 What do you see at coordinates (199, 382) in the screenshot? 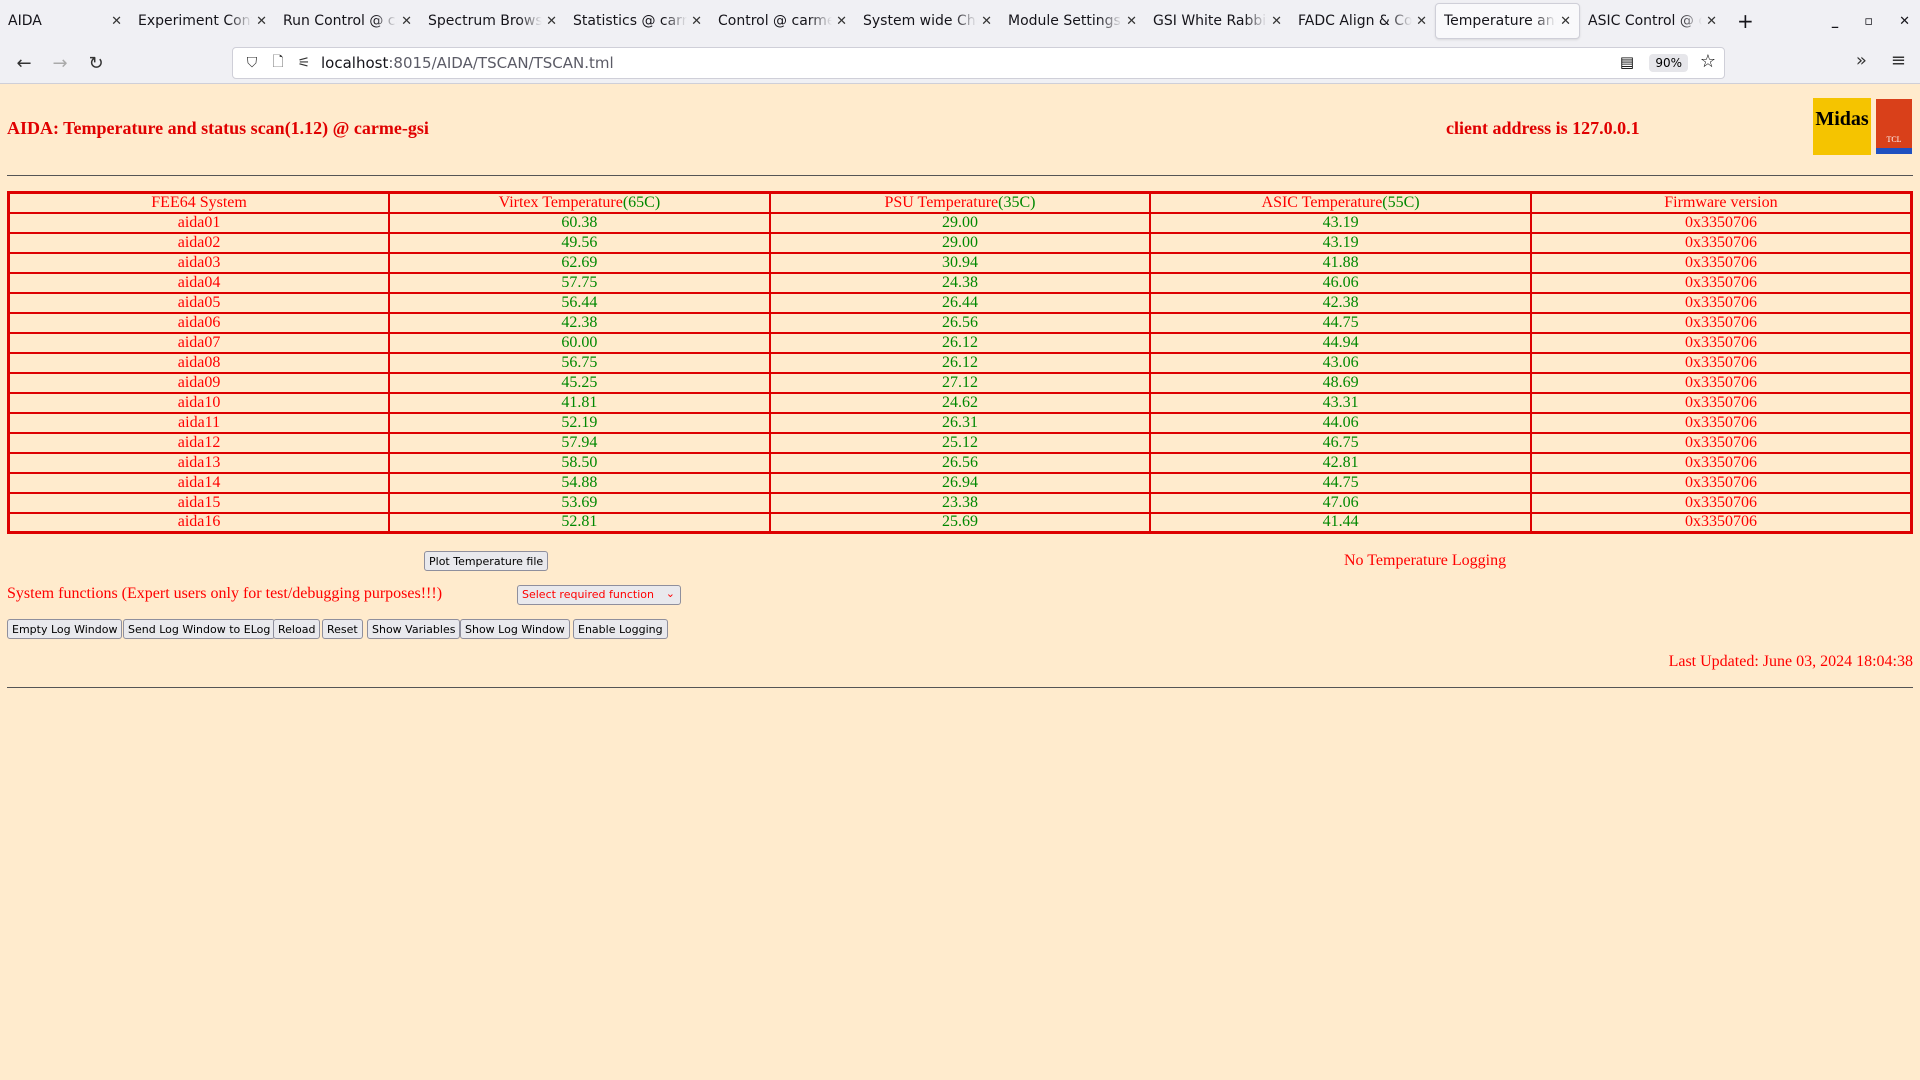
I see `system-cell: aida09` at bounding box center [199, 382].